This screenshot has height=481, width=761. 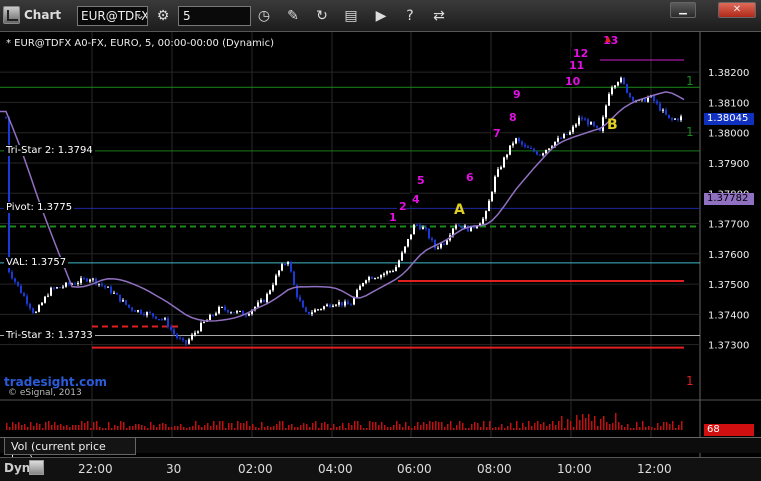 I want to click on moving-average-price-tag: 1.37782, so click(x=729, y=198).